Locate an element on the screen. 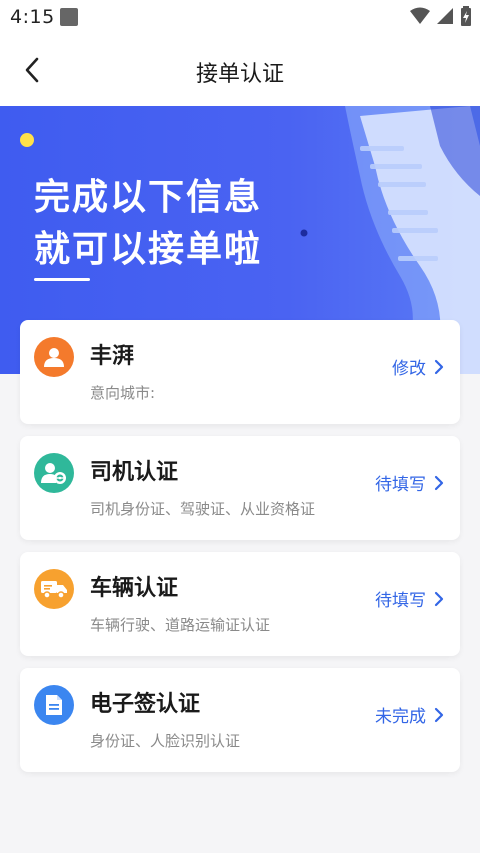 This screenshot has width=480, height=853. card-action-label: 未完成 is located at coordinates (400, 717).